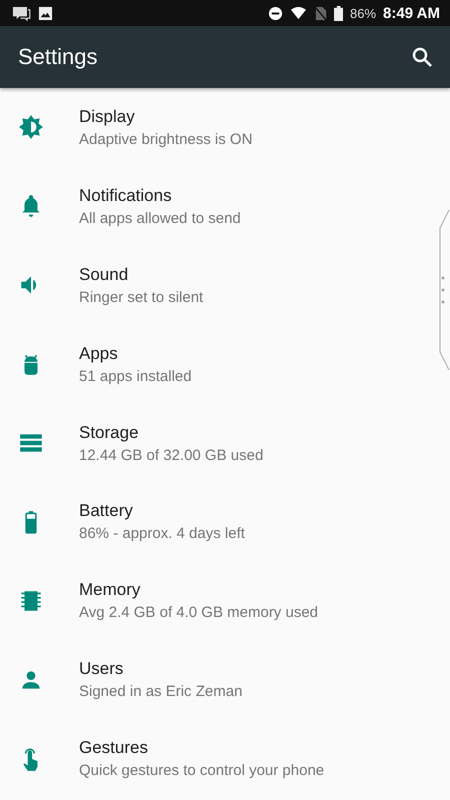  I want to click on item-summary: Adaptive brightness is ON, so click(165, 139).